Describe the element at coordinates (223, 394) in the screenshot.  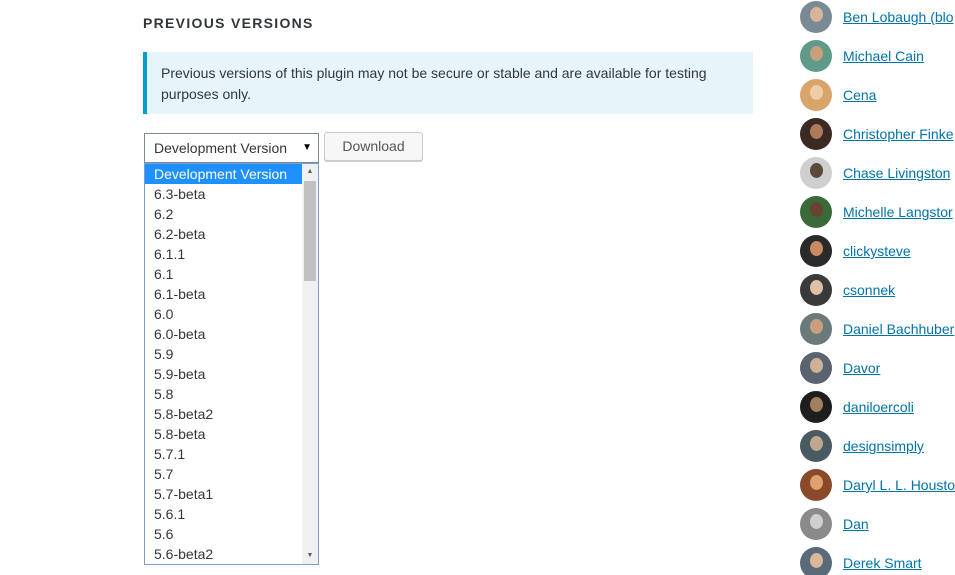
I see `version-option: 5.8` at that location.